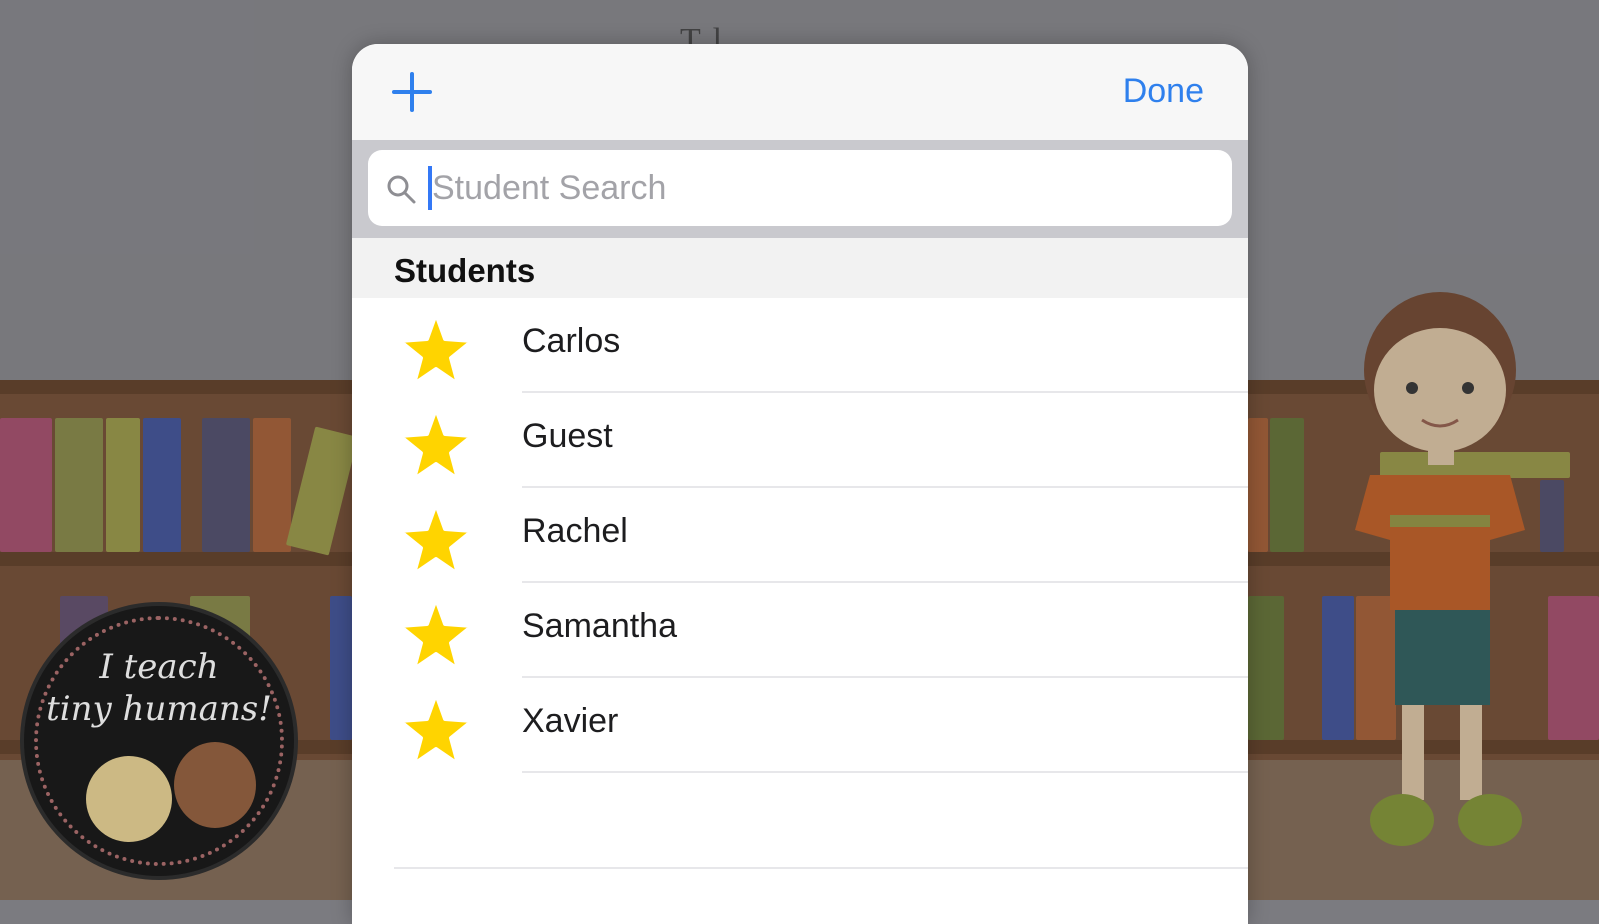 The width and height of the screenshot is (1599, 924). What do you see at coordinates (567, 436) in the screenshot?
I see `student-name: Guest` at bounding box center [567, 436].